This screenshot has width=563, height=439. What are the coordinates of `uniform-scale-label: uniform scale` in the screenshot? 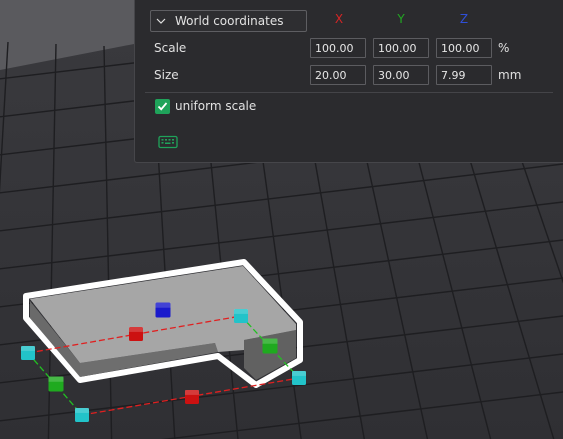 It's located at (216, 106).